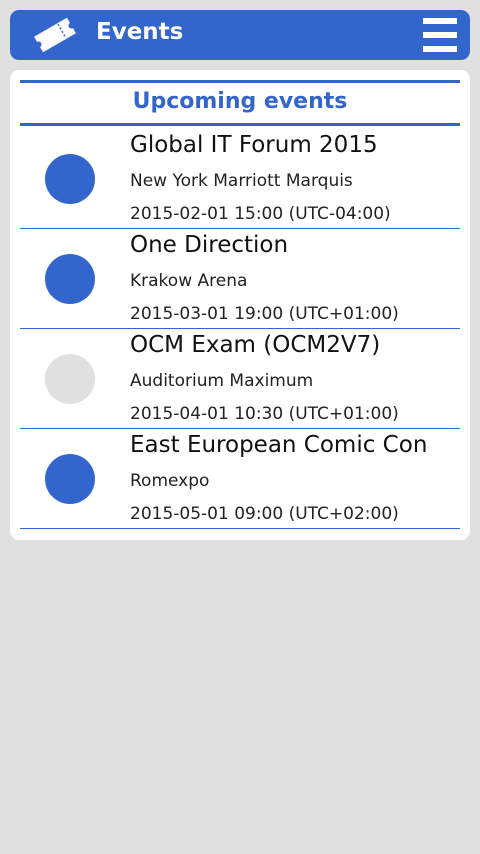  What do you see at coordinates (240, 103) in the screenshot?
I see `section-title: Upcoming events` at bounding box center [240, 103].